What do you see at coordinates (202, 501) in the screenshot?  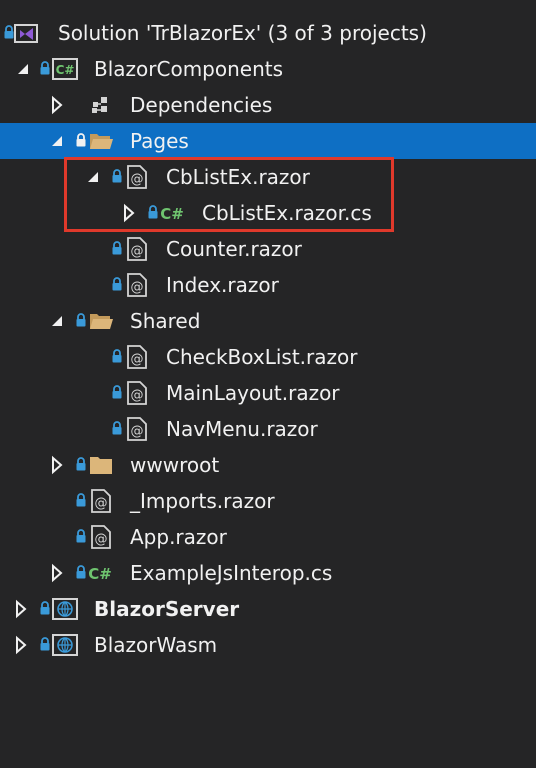 I see `tree-item-label: _Imports.razor` at bounding box center [202, 501].